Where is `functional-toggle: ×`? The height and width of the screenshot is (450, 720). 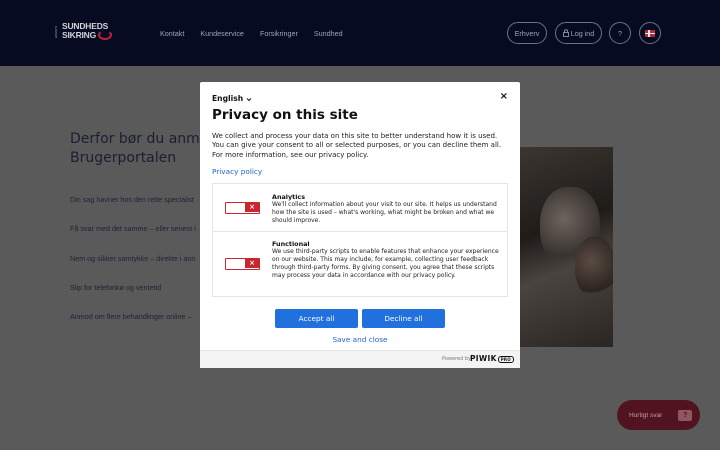 functional-toggle: × is located at coordinates (242, 264).